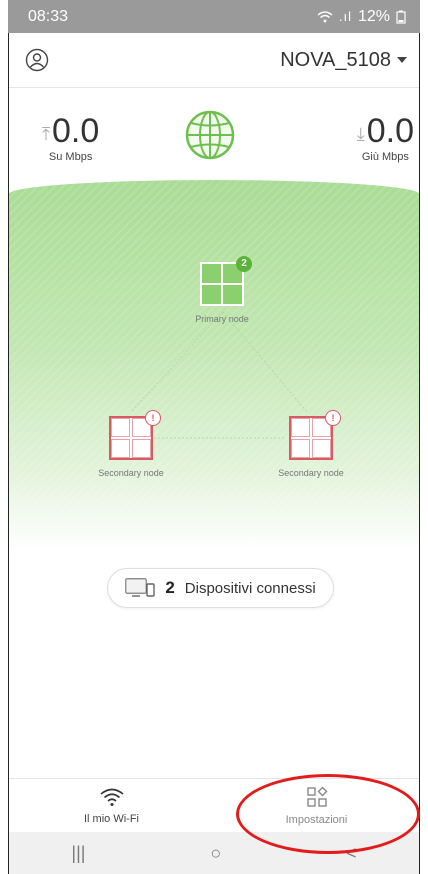 The width and height of the screenshot is (428, 874). What do you see at coordinates (360, 134) in the screenshot?
I see `download-arrow-icon: ⤓` at bounding box center [360, 134].